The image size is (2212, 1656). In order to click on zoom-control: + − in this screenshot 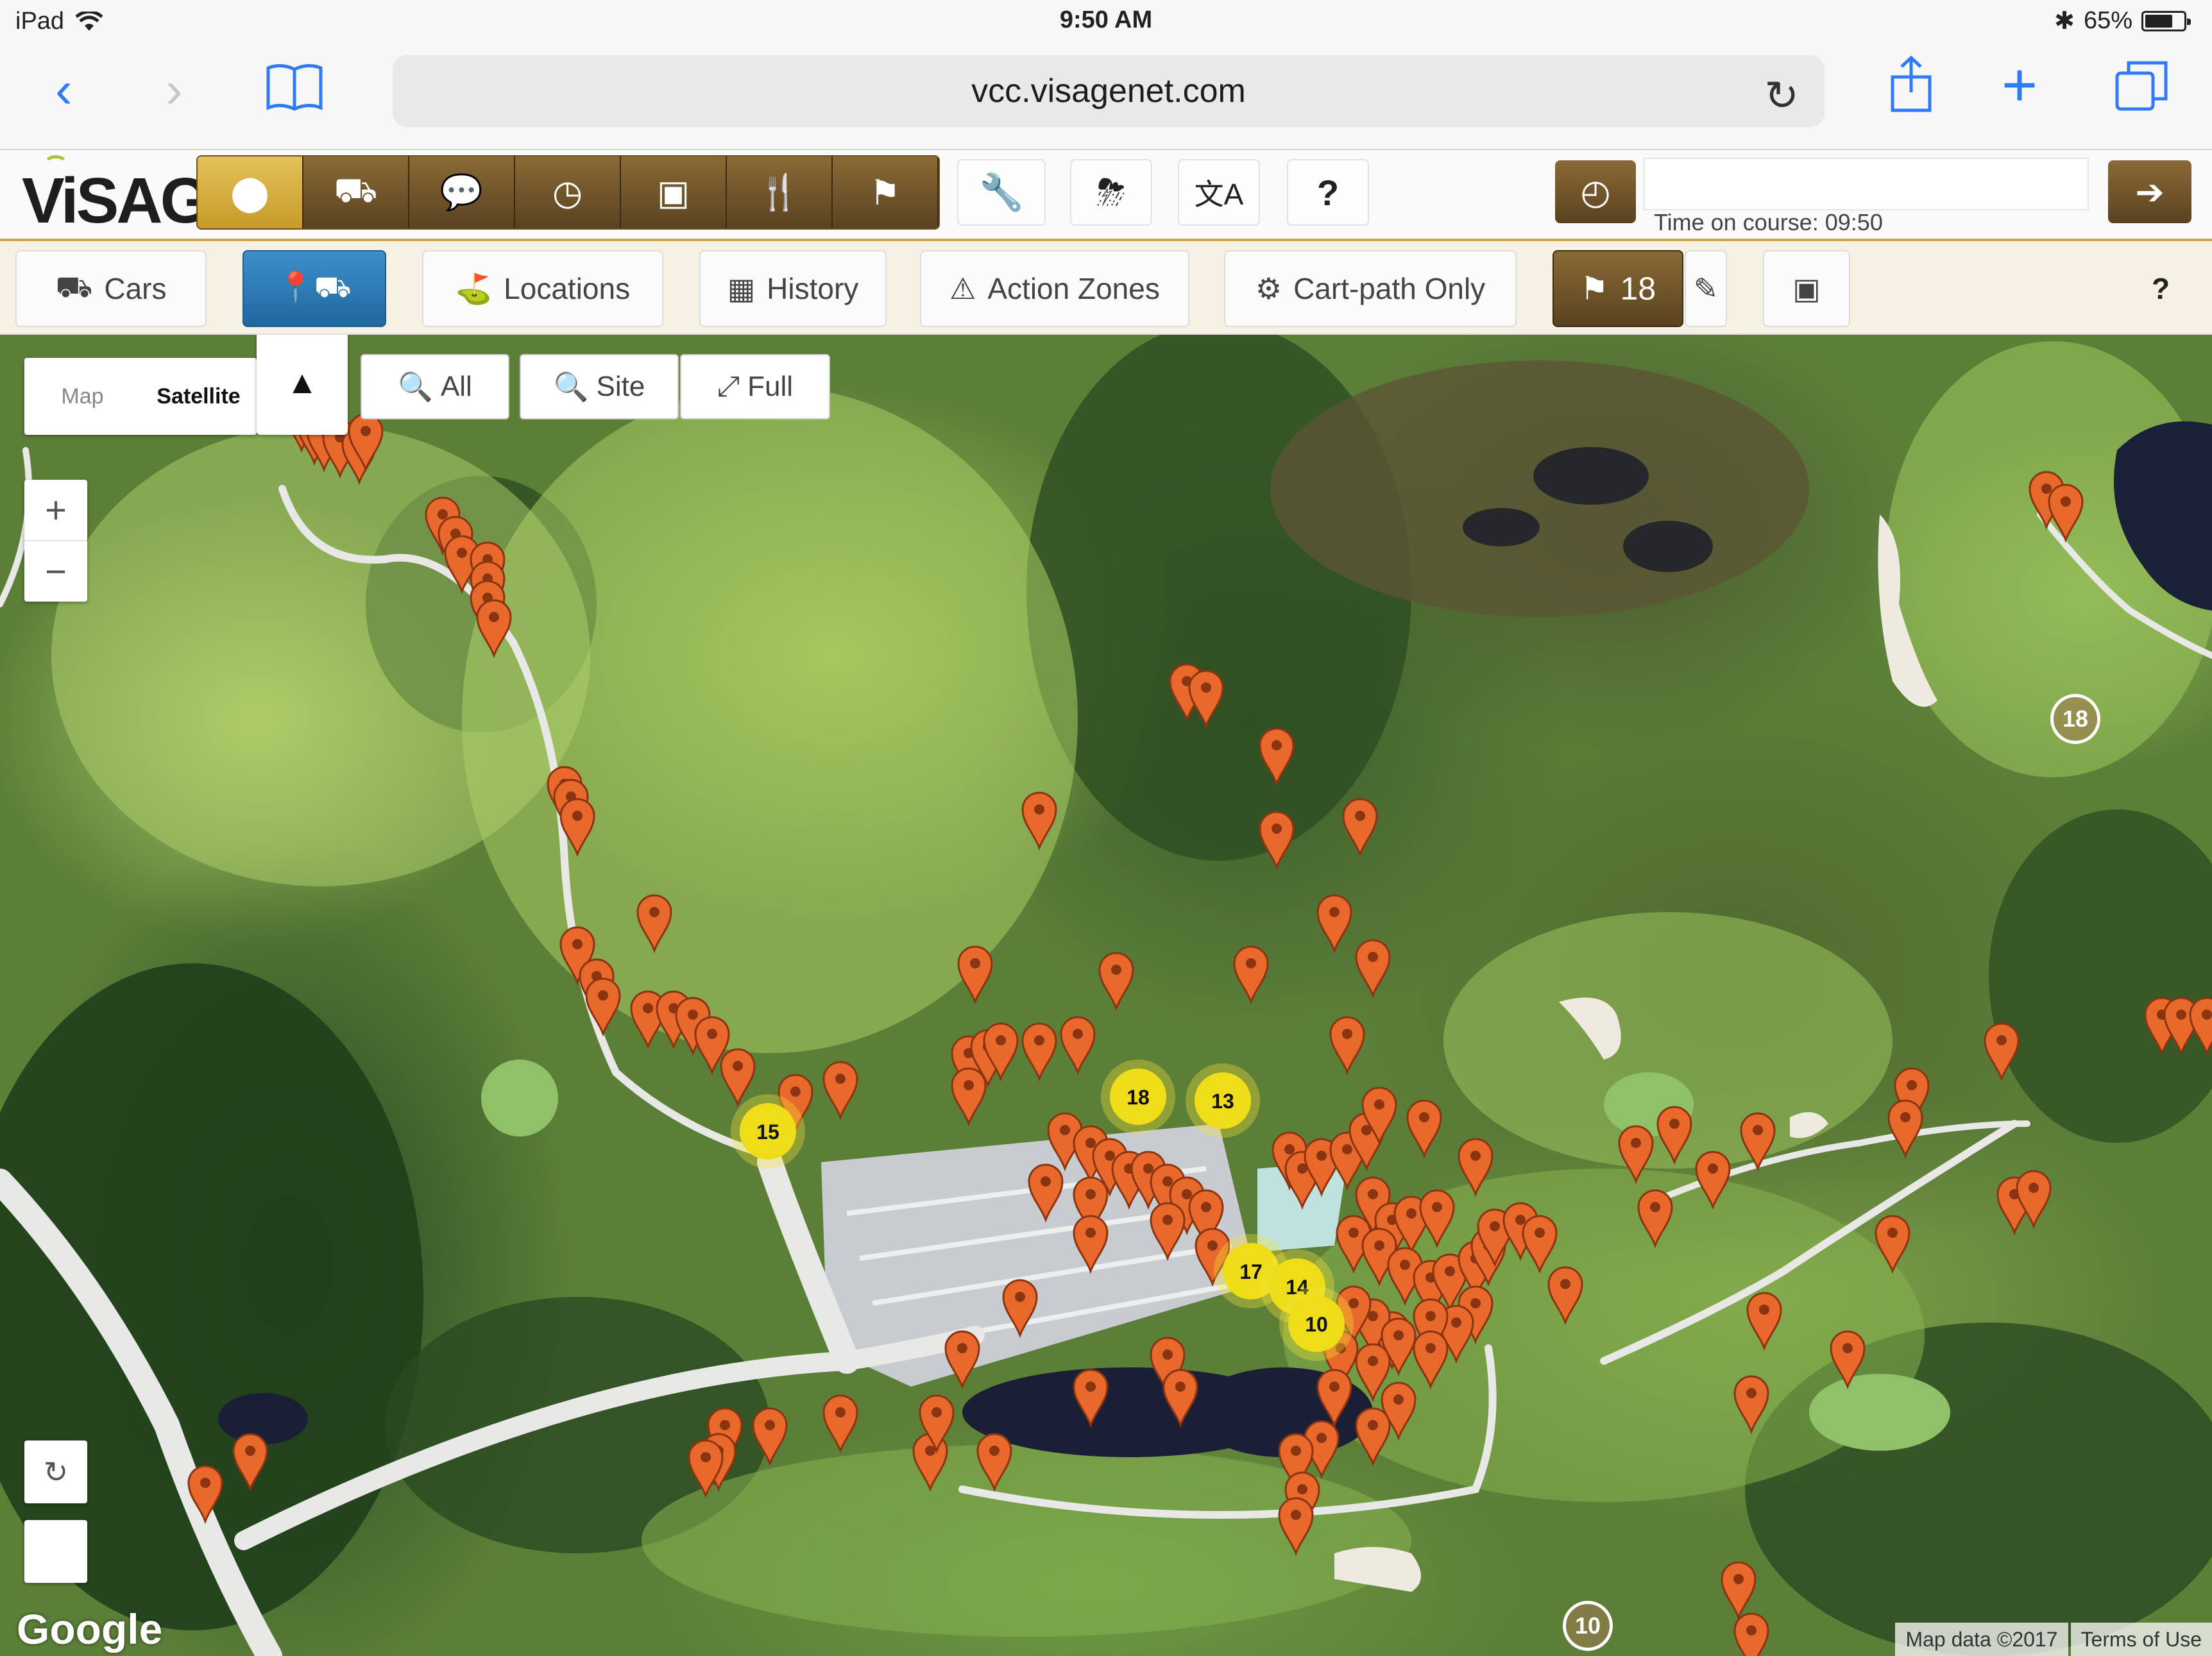, I will do `click(55, 541)`.